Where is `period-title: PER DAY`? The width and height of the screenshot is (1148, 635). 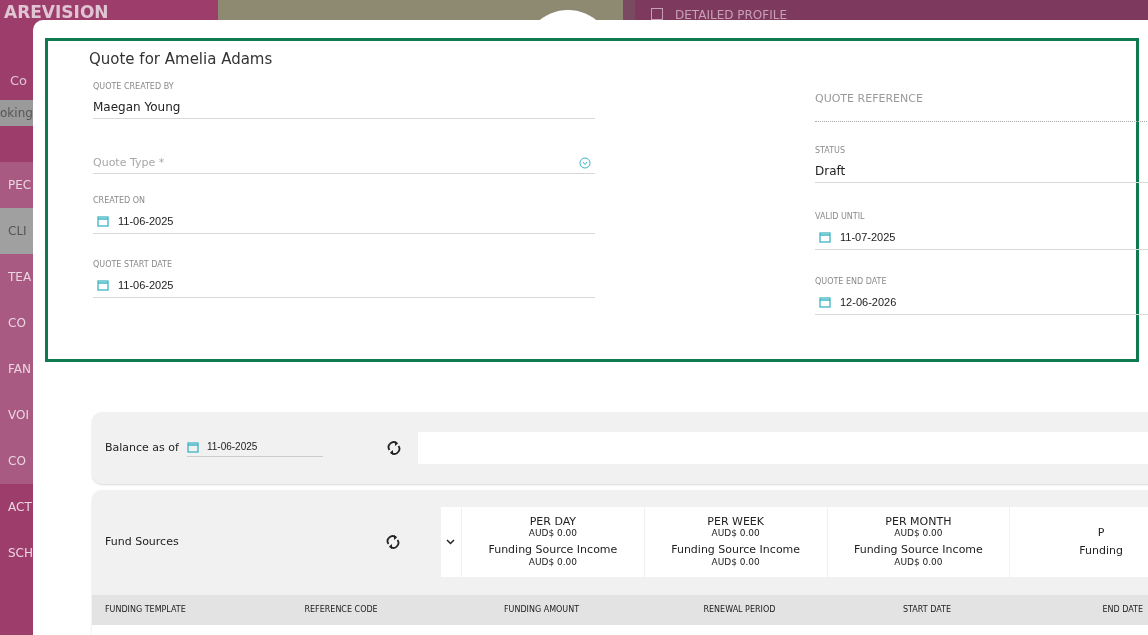 period-title: PER DAY is located at coordinates (553, 522).